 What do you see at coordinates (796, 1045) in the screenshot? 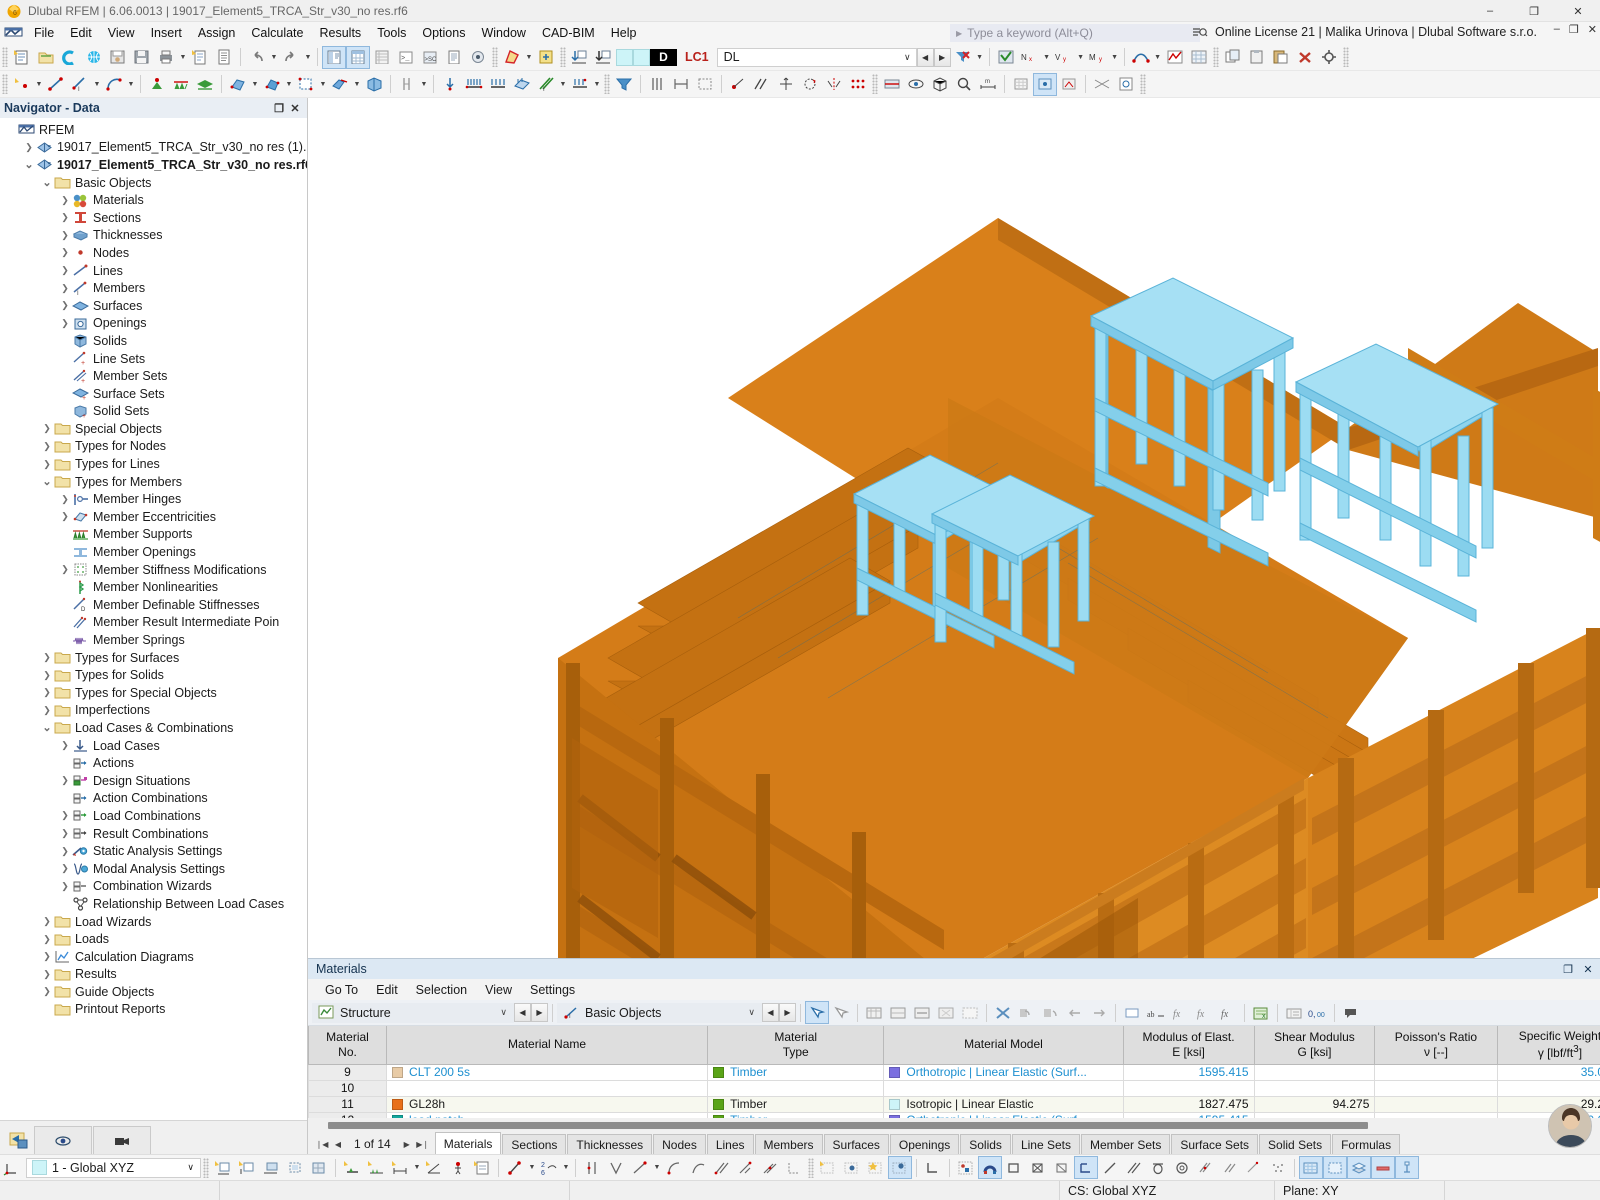
I see `column-header: Material Type` at bounding box center [796, 1045].